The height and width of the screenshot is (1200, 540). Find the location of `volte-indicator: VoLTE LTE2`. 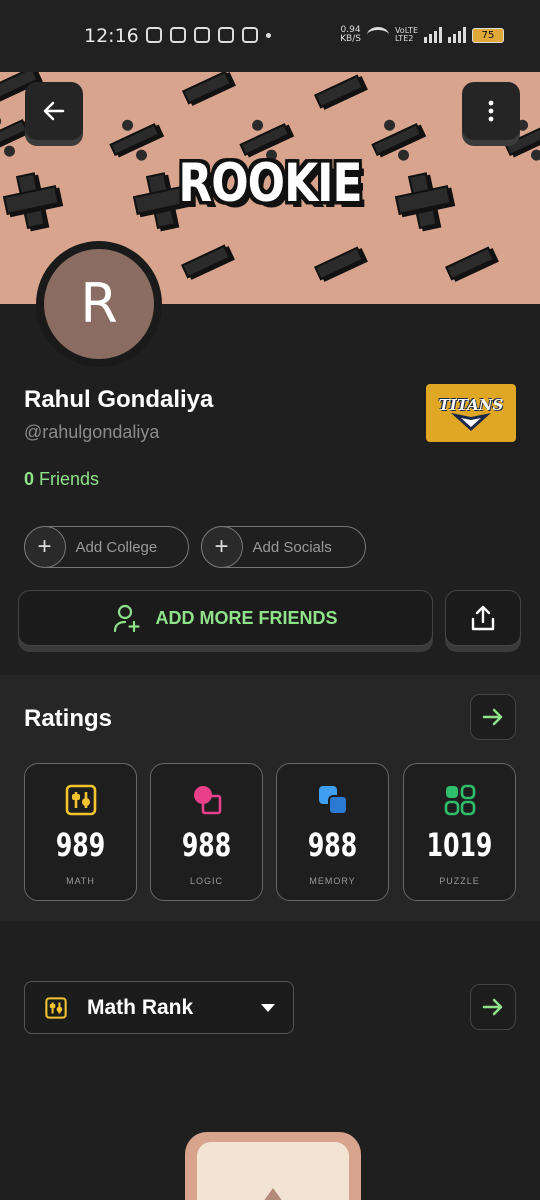

volte-indicator: VoLTE LTE2 is located at coordinates (406, 34).